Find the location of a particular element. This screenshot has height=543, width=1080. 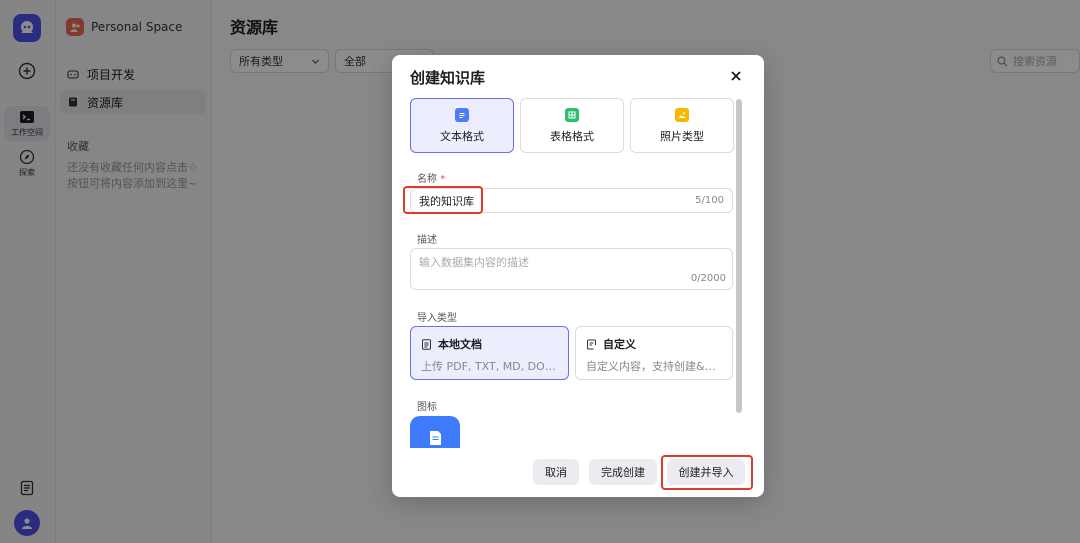

format-option-label: 照片类型 is located at coordinates (682, 136).